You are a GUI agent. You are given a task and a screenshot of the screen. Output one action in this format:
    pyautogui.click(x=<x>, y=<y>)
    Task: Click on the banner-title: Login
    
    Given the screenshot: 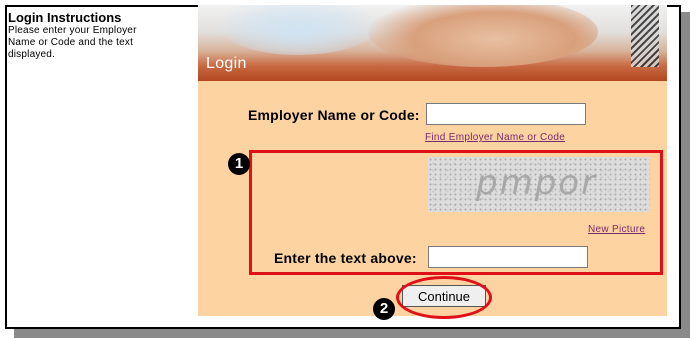 What is the action you would take?
    pyautogui.click(x=226, y=63)
    